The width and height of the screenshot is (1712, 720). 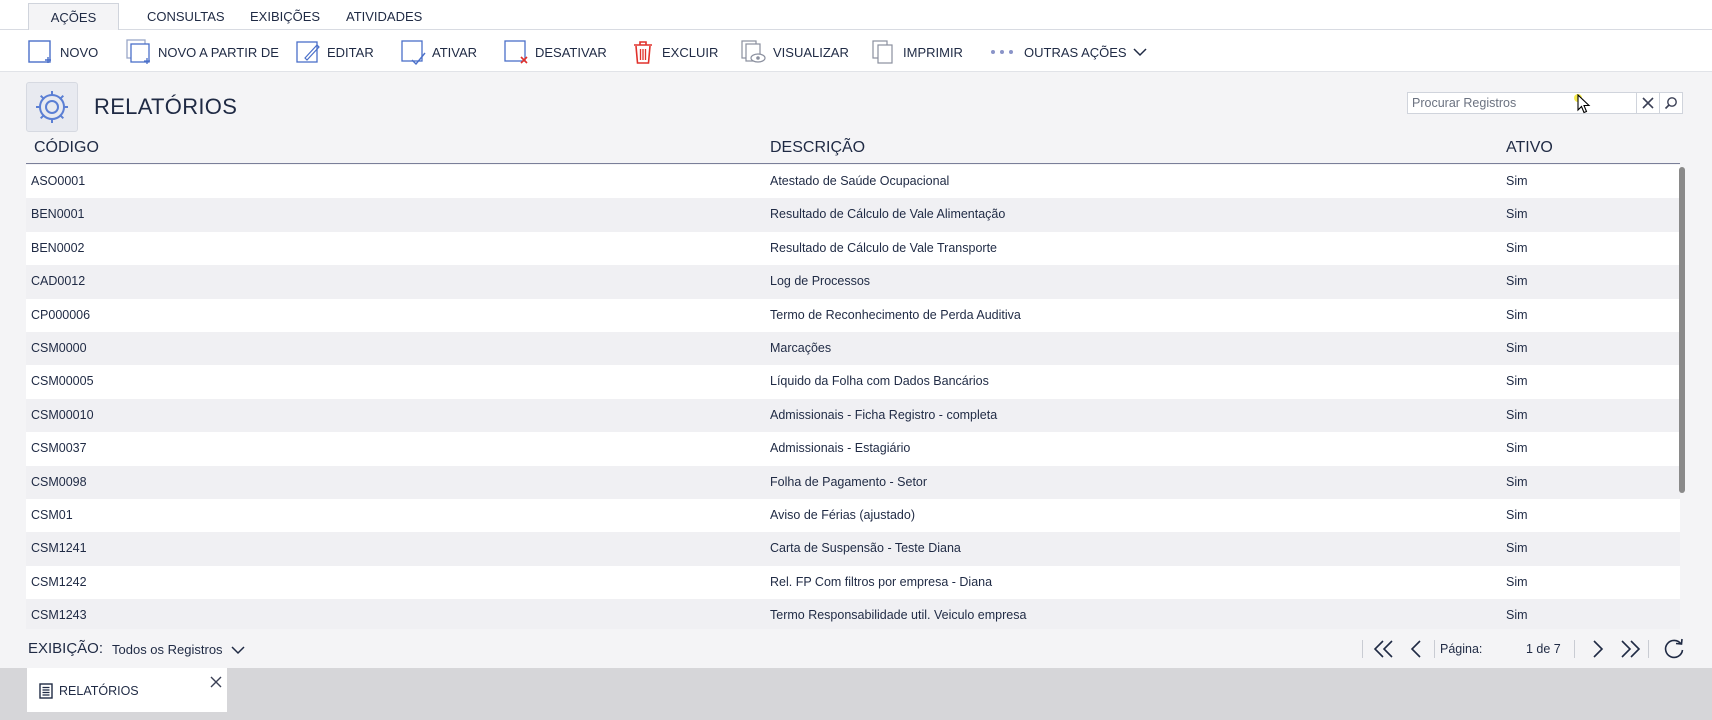 What do you see at coordinates (59, 448) in the screenshot?
I see `cell-codigo: CSM0037` at bounding box center [59, 448].